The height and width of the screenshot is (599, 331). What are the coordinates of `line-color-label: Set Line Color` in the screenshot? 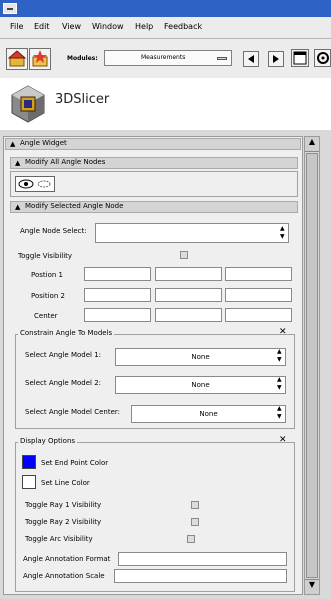 It's located at (65, 483).